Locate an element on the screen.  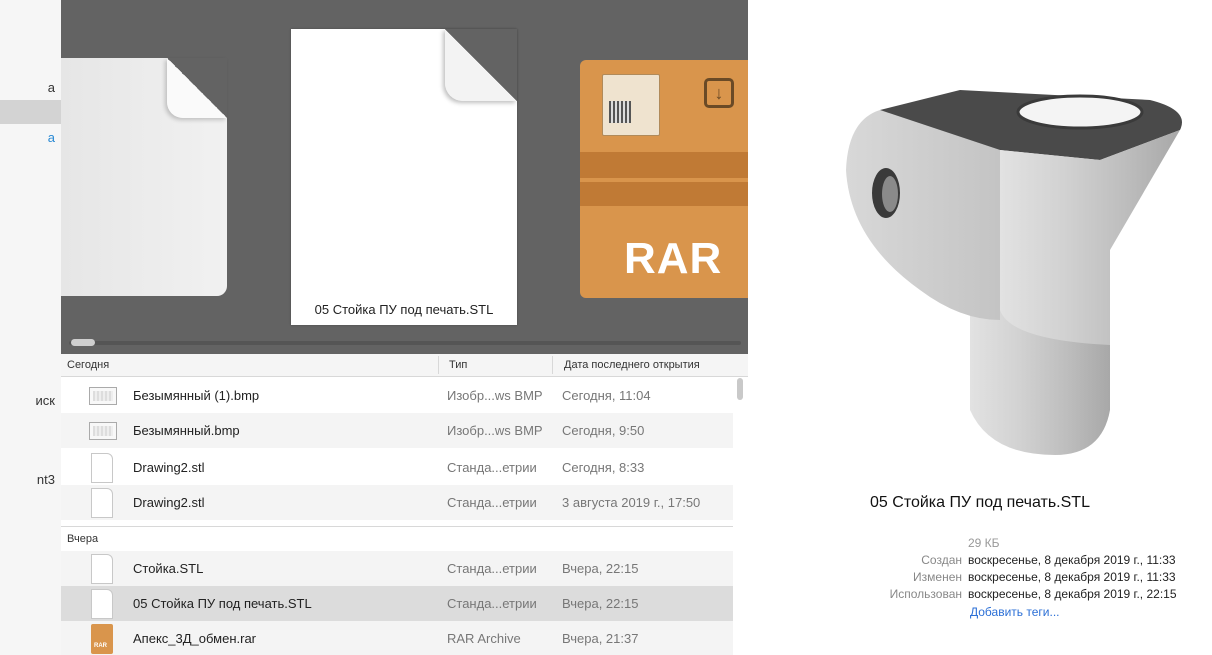
rar-file-icon is located at coordinates (102, 639).